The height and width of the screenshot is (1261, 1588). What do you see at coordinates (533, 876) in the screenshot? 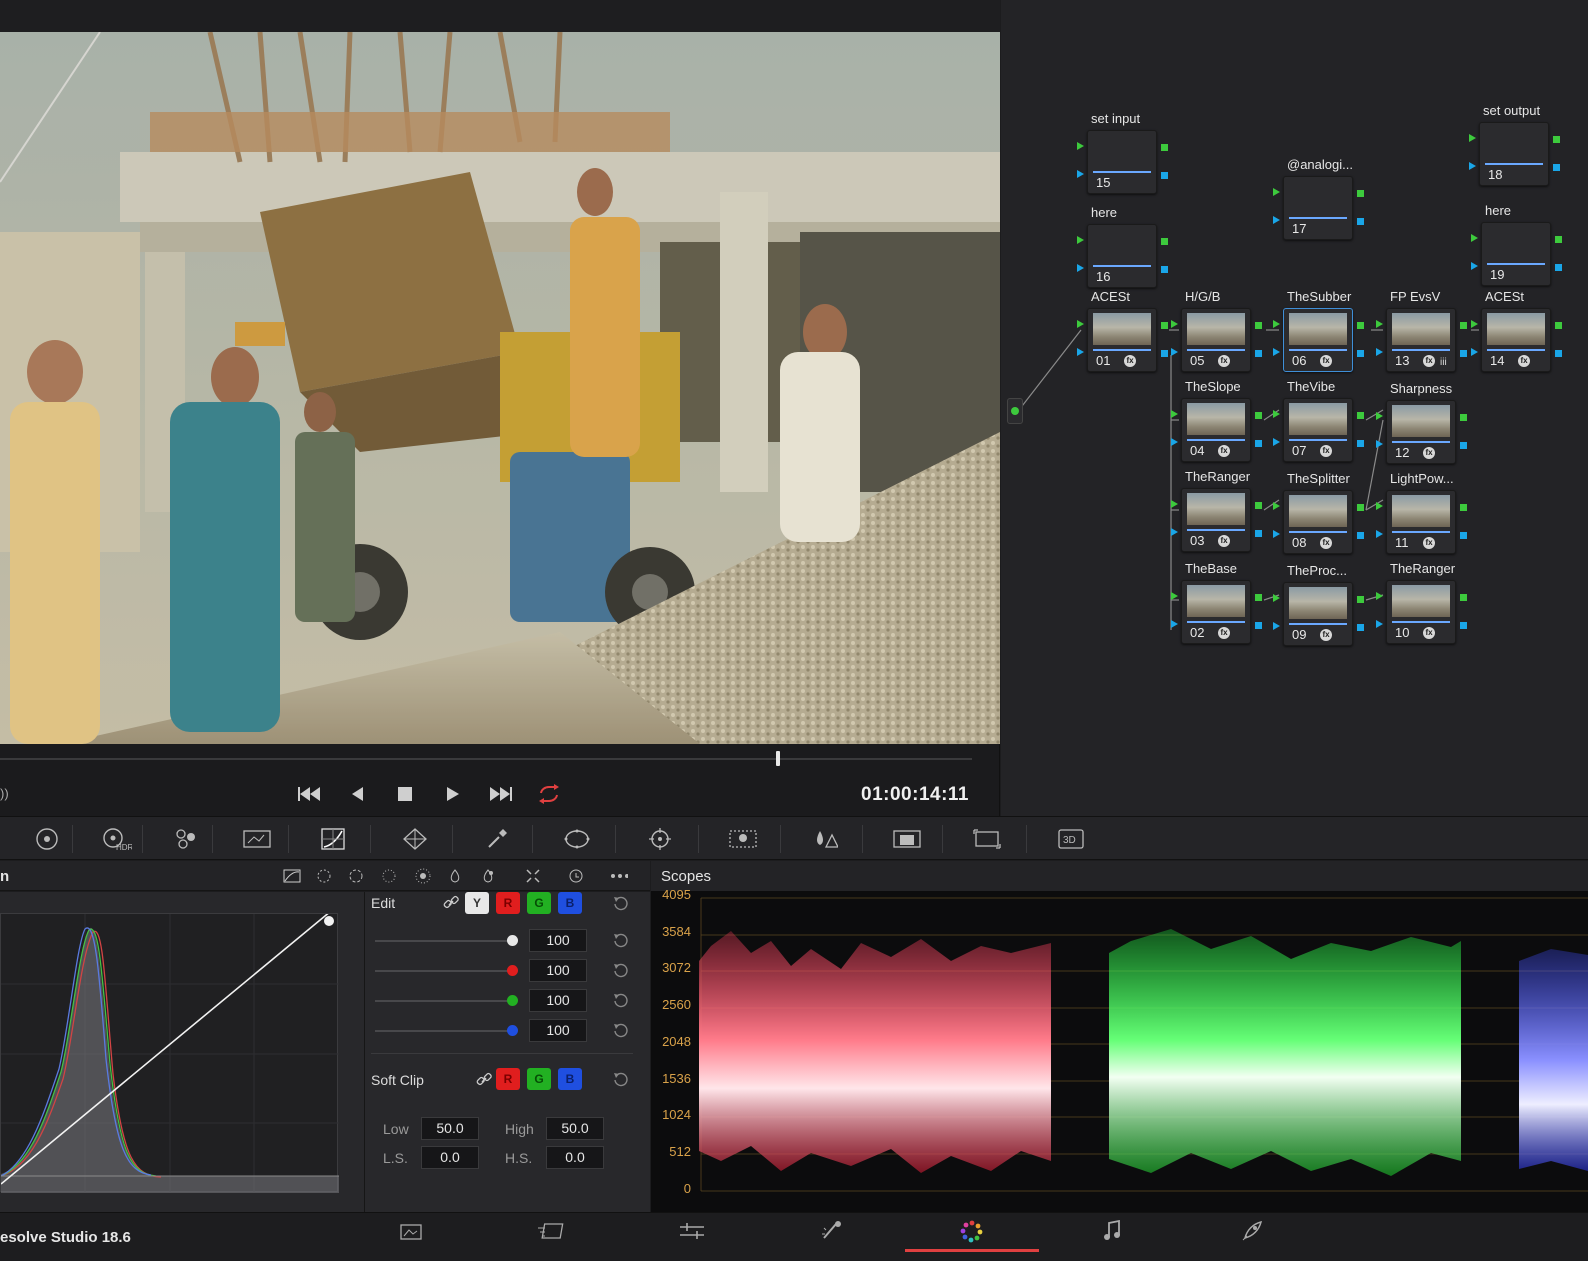
I see `expand-icon` at bounding box center [533, 876].